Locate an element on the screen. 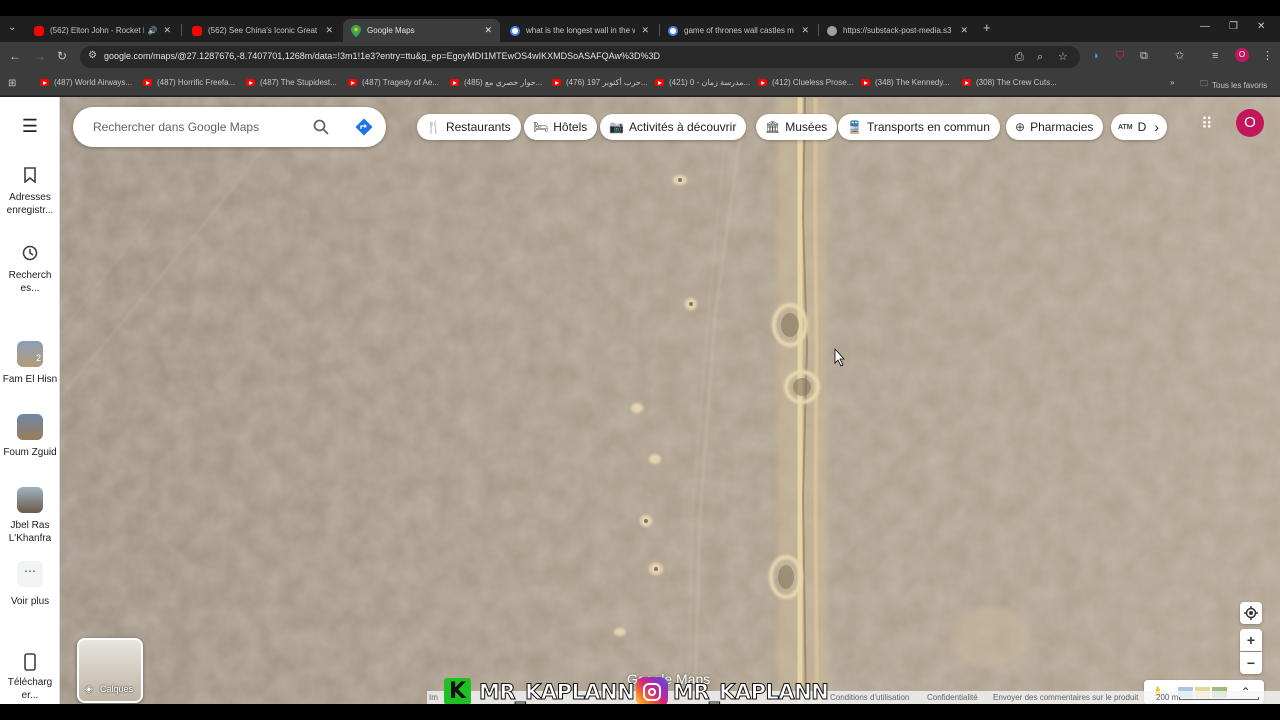 Image resolution: width=1280 pixels, height=720 pixels. chip-pharmacies: ⊕ Pharmacies is located at coordinates (1055, 127).